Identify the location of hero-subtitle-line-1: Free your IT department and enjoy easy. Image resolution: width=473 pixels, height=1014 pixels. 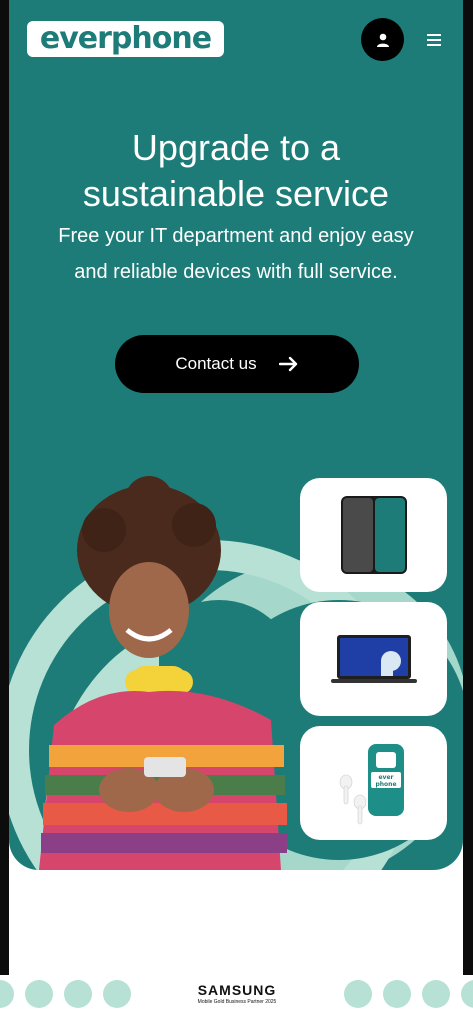
(236, 236).